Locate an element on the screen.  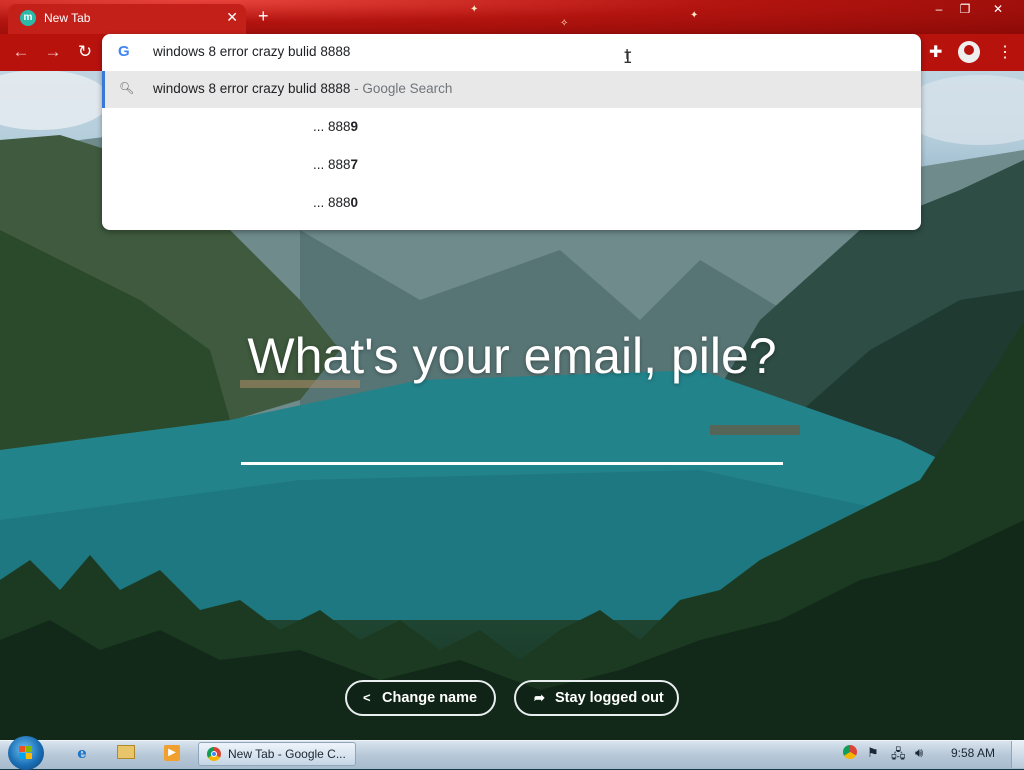
network-icon: 🖧︎ is located at coordinates (898, 756).